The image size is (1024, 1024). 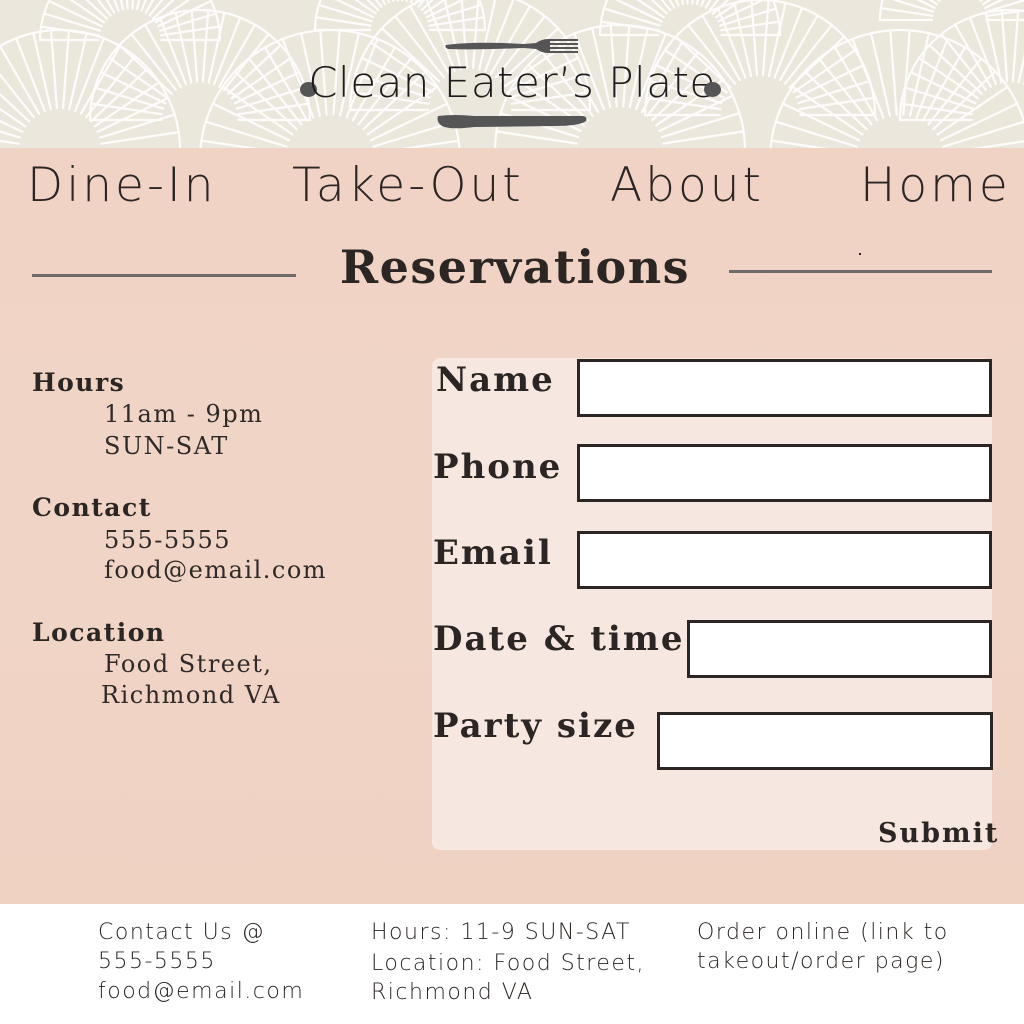 What do you see at coordinates (512, 82) in the screenshot?
I see `brand-name: Clean Eater’s Plate` at bounding box center [512, 82].